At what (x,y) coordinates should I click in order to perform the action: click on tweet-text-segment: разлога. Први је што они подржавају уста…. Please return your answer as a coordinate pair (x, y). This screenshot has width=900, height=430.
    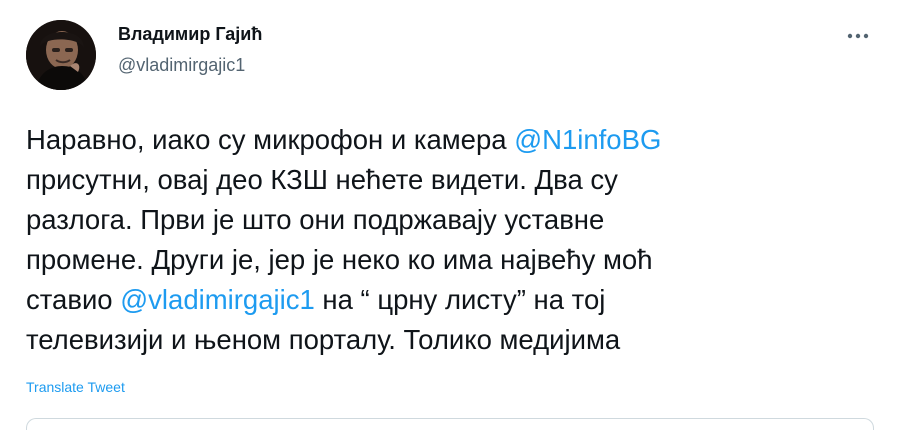
    Looking at the image, I should click on (315, 219).